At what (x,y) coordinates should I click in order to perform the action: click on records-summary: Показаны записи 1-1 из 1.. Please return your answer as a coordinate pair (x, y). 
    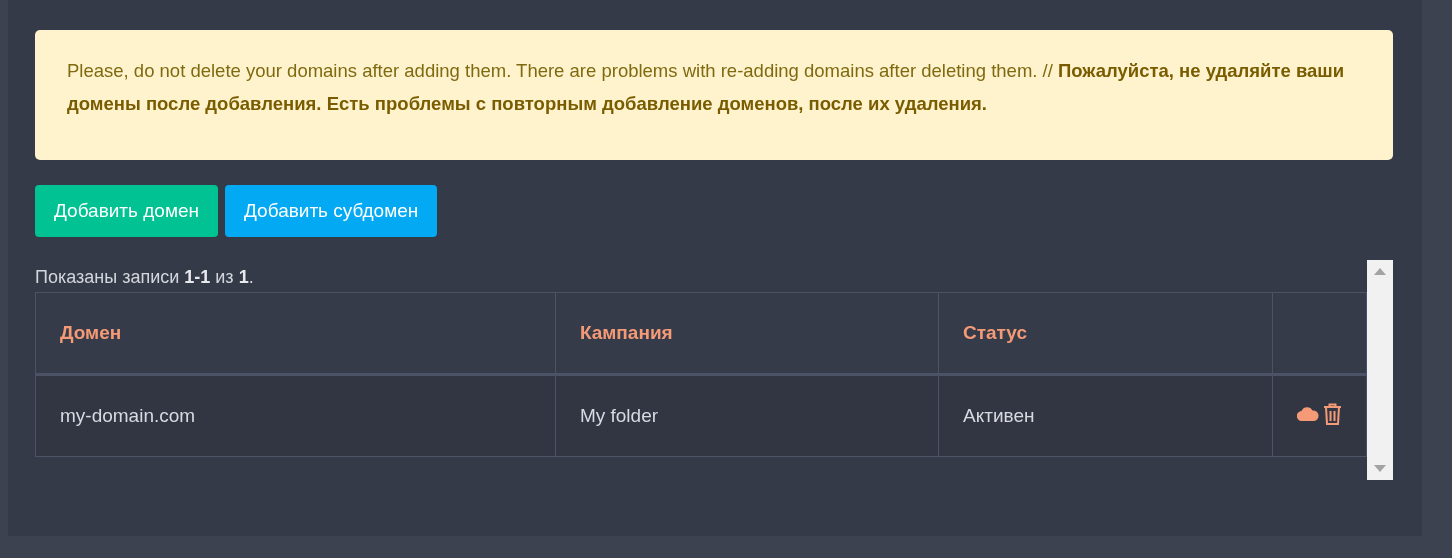
    Looking at the image, I should click on (145, 277).